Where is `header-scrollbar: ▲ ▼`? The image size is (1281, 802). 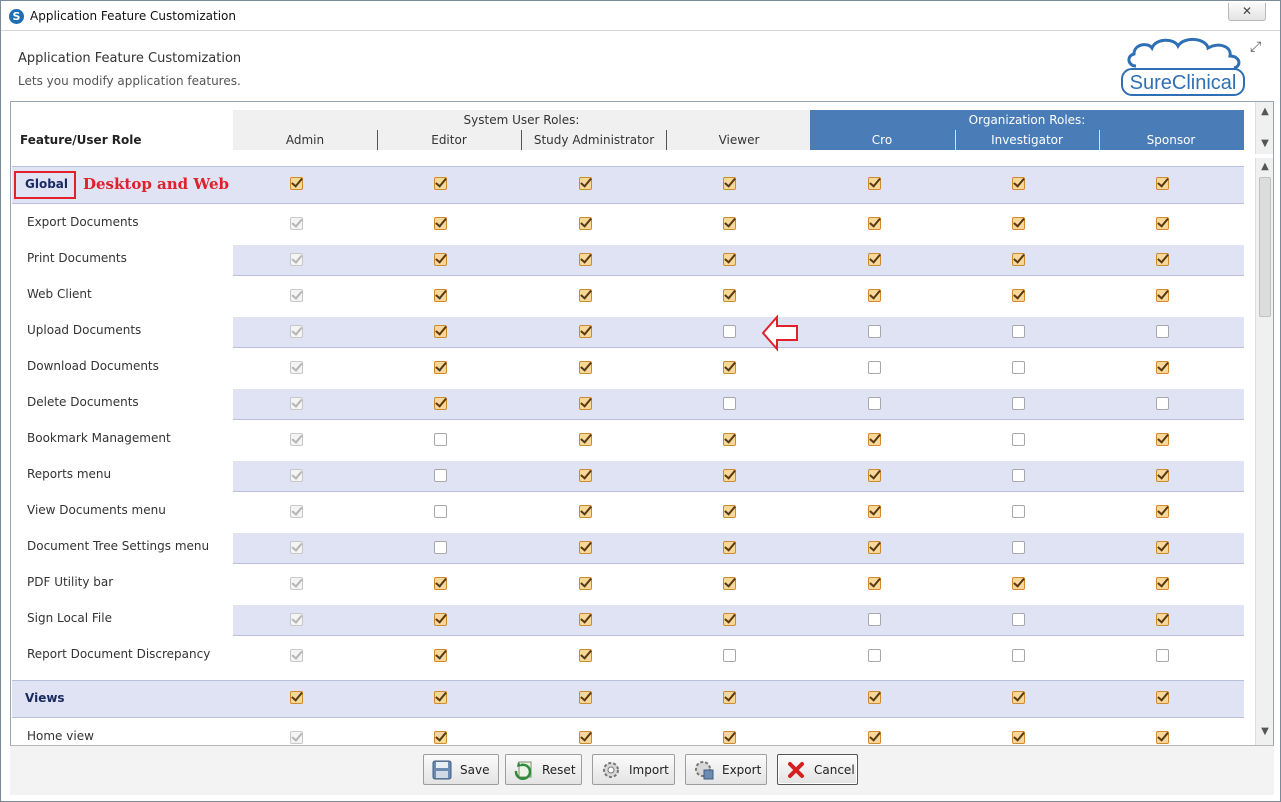 header-scrollbar: ▲ ▼ is located at coordinates (1264, 128).